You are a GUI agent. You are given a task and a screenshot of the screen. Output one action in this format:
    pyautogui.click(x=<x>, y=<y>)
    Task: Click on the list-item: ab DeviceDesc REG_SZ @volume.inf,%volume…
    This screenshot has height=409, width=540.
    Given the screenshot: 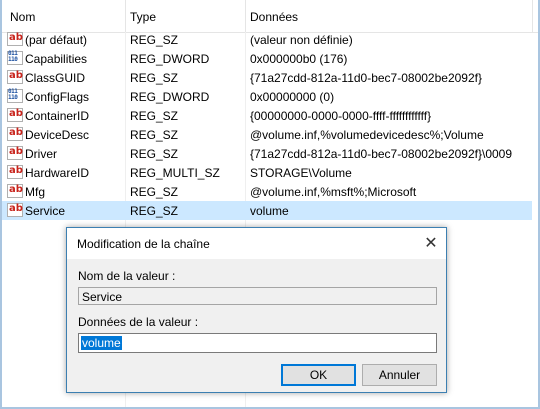 What is the action you would take?
    pyautogui.click(x=267, y=134)
    